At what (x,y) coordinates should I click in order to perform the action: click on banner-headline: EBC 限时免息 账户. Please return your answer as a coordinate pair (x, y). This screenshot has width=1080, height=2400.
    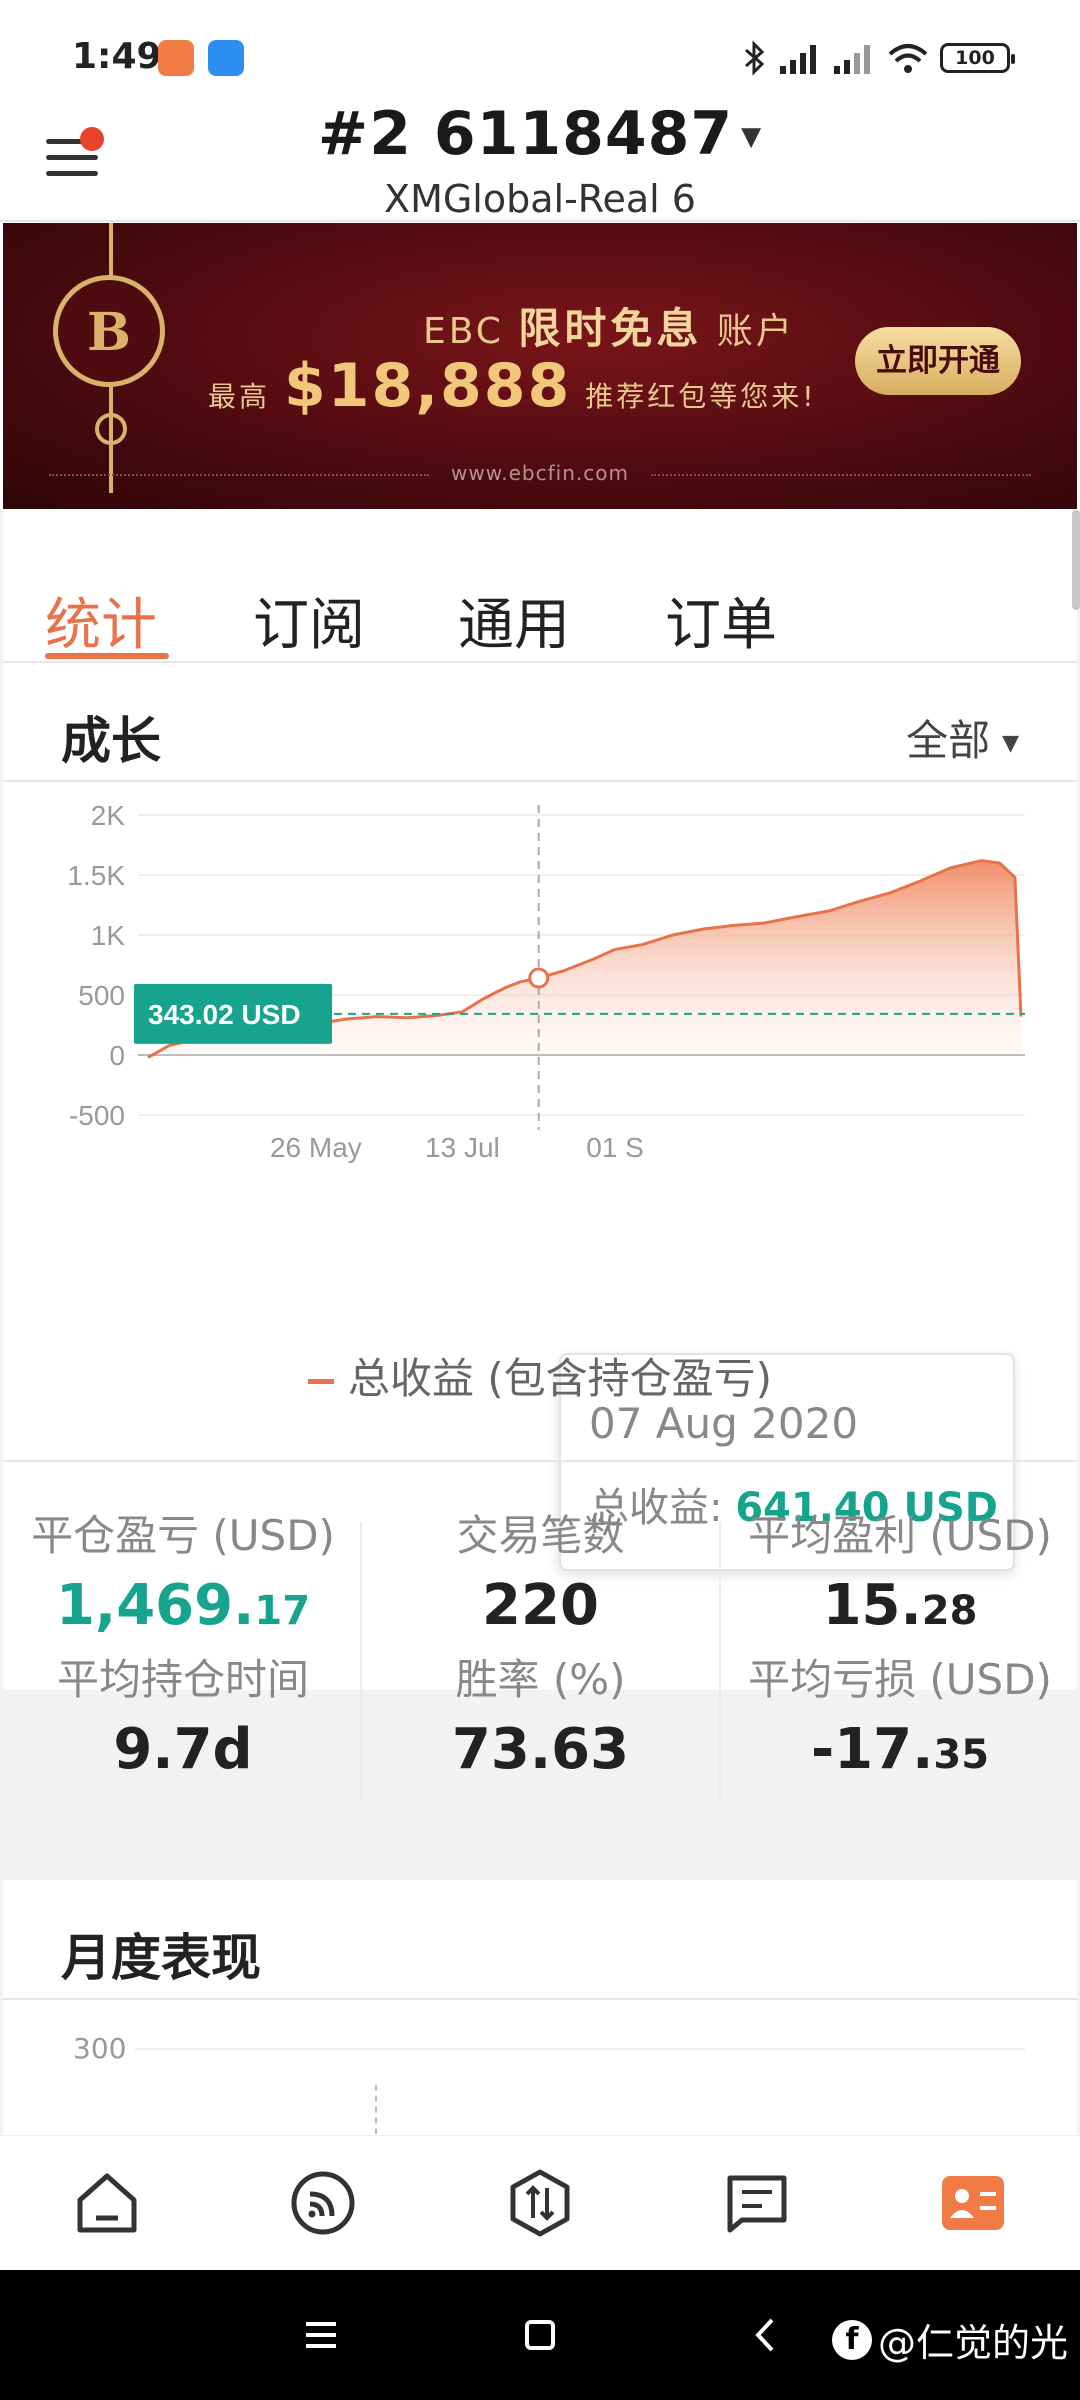
    Looking at the image, I should click on (609, 328).